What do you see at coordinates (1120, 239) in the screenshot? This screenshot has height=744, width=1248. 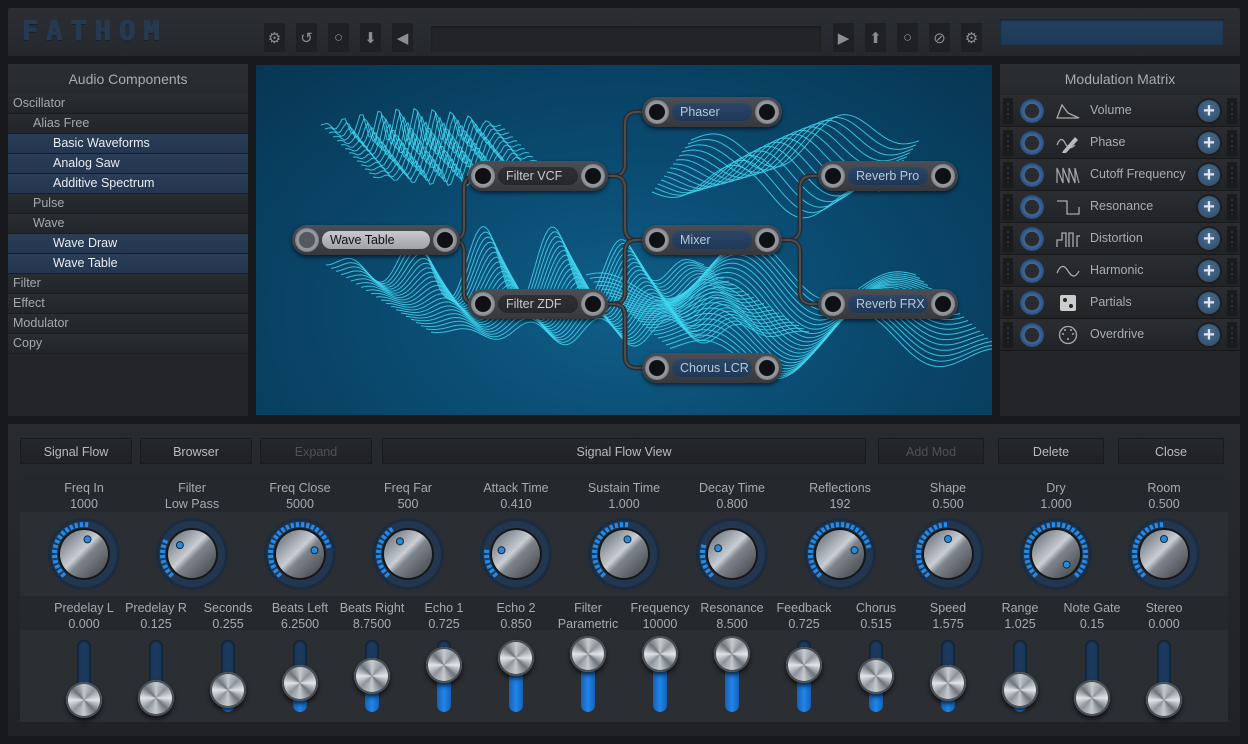 I see `modulation-row: Distortion +` at bounding box center [1120, 239].